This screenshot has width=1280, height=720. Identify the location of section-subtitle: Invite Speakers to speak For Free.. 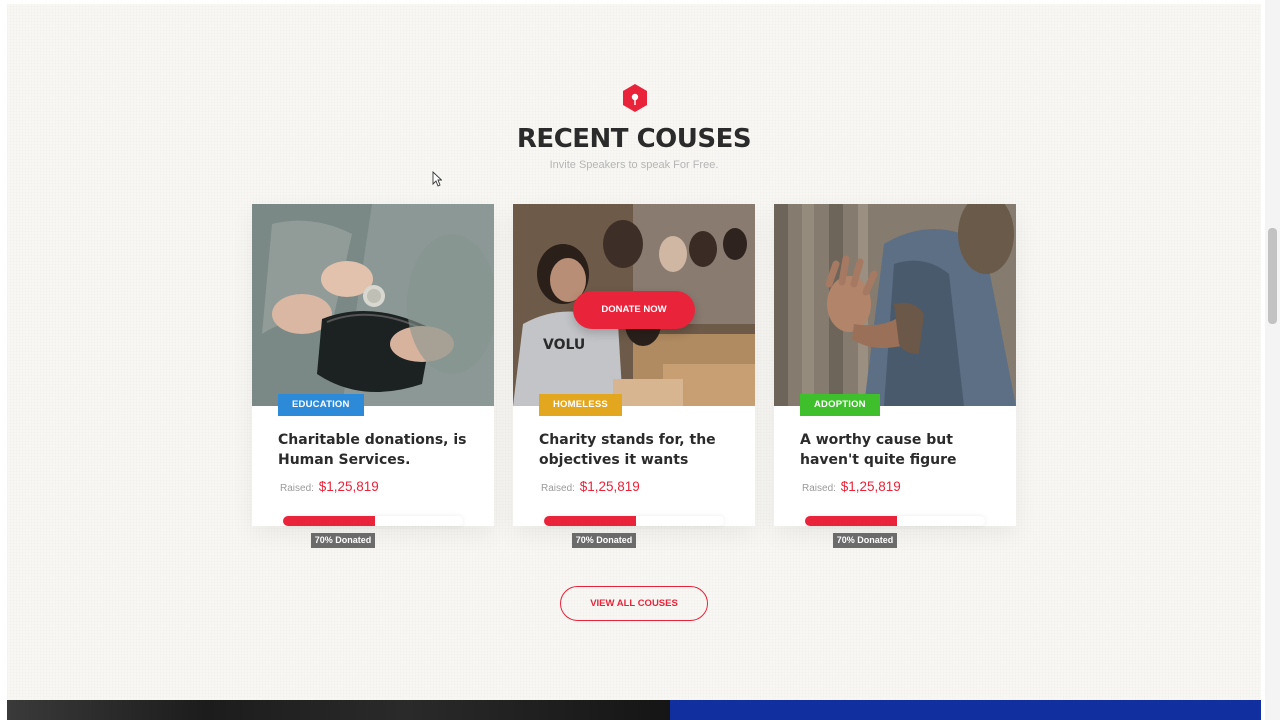
(634, 165).